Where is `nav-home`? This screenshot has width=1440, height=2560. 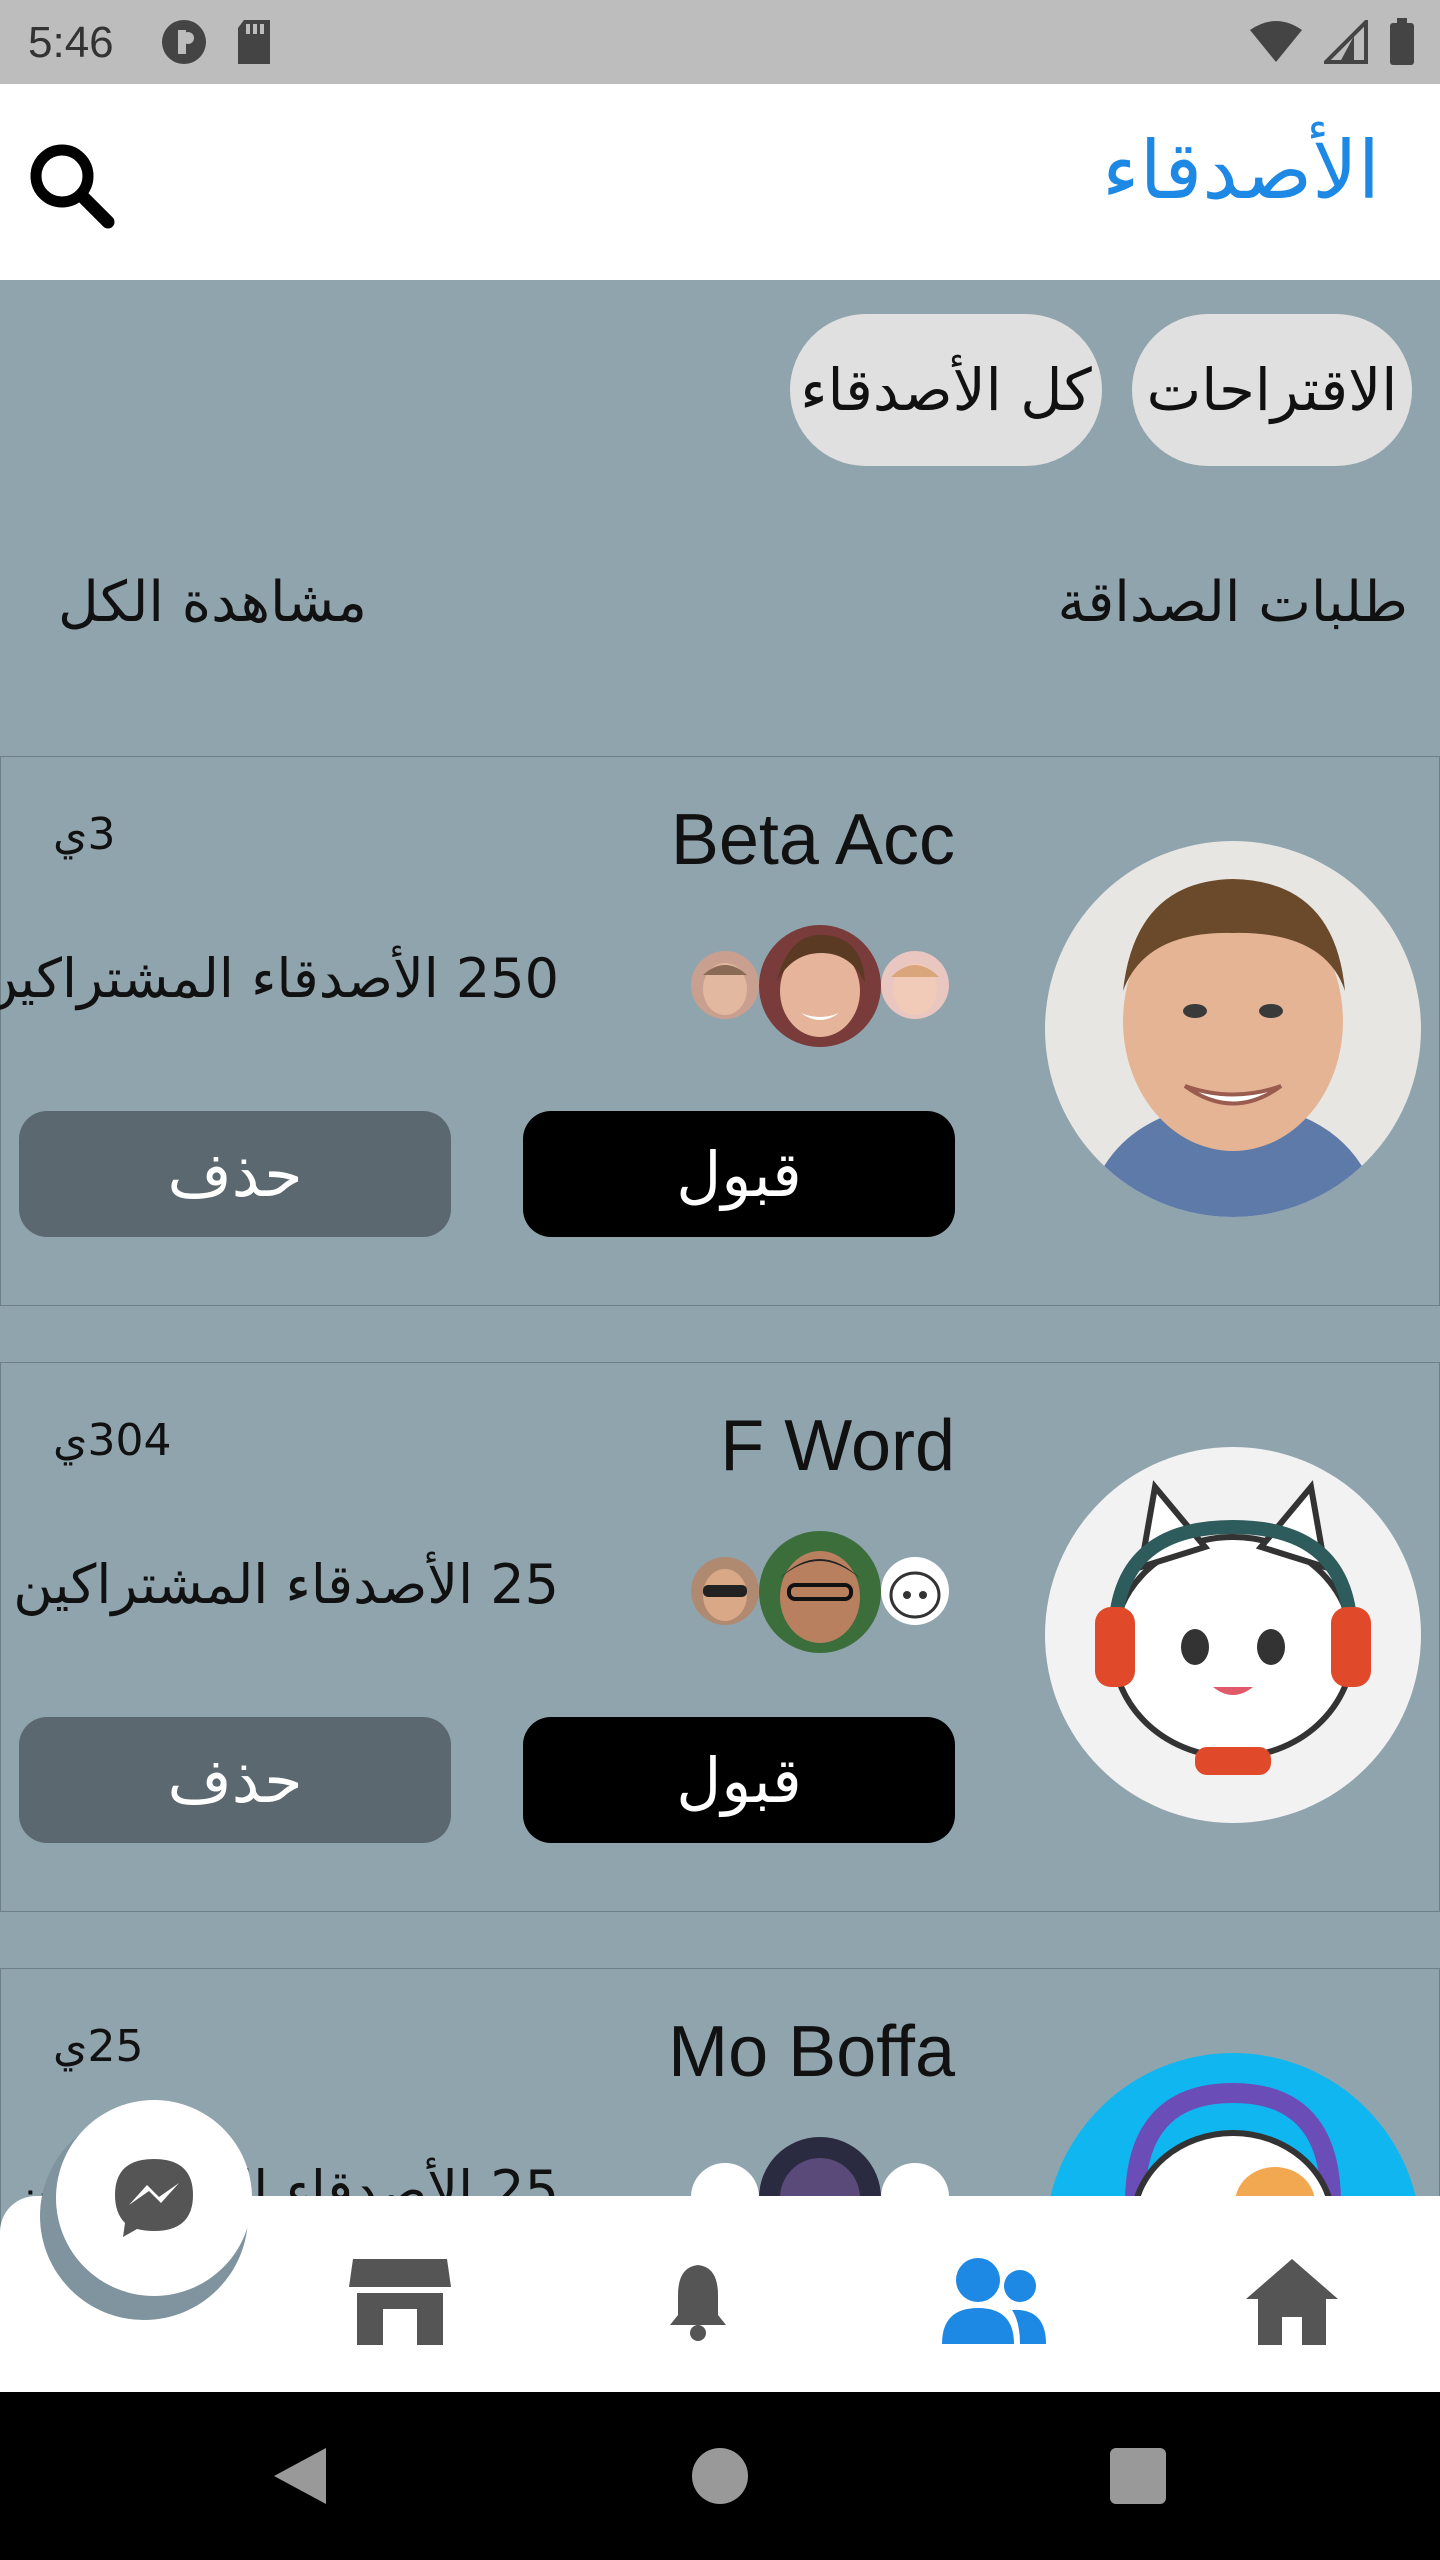
nav-home is located at coordinates (1292, 2301).